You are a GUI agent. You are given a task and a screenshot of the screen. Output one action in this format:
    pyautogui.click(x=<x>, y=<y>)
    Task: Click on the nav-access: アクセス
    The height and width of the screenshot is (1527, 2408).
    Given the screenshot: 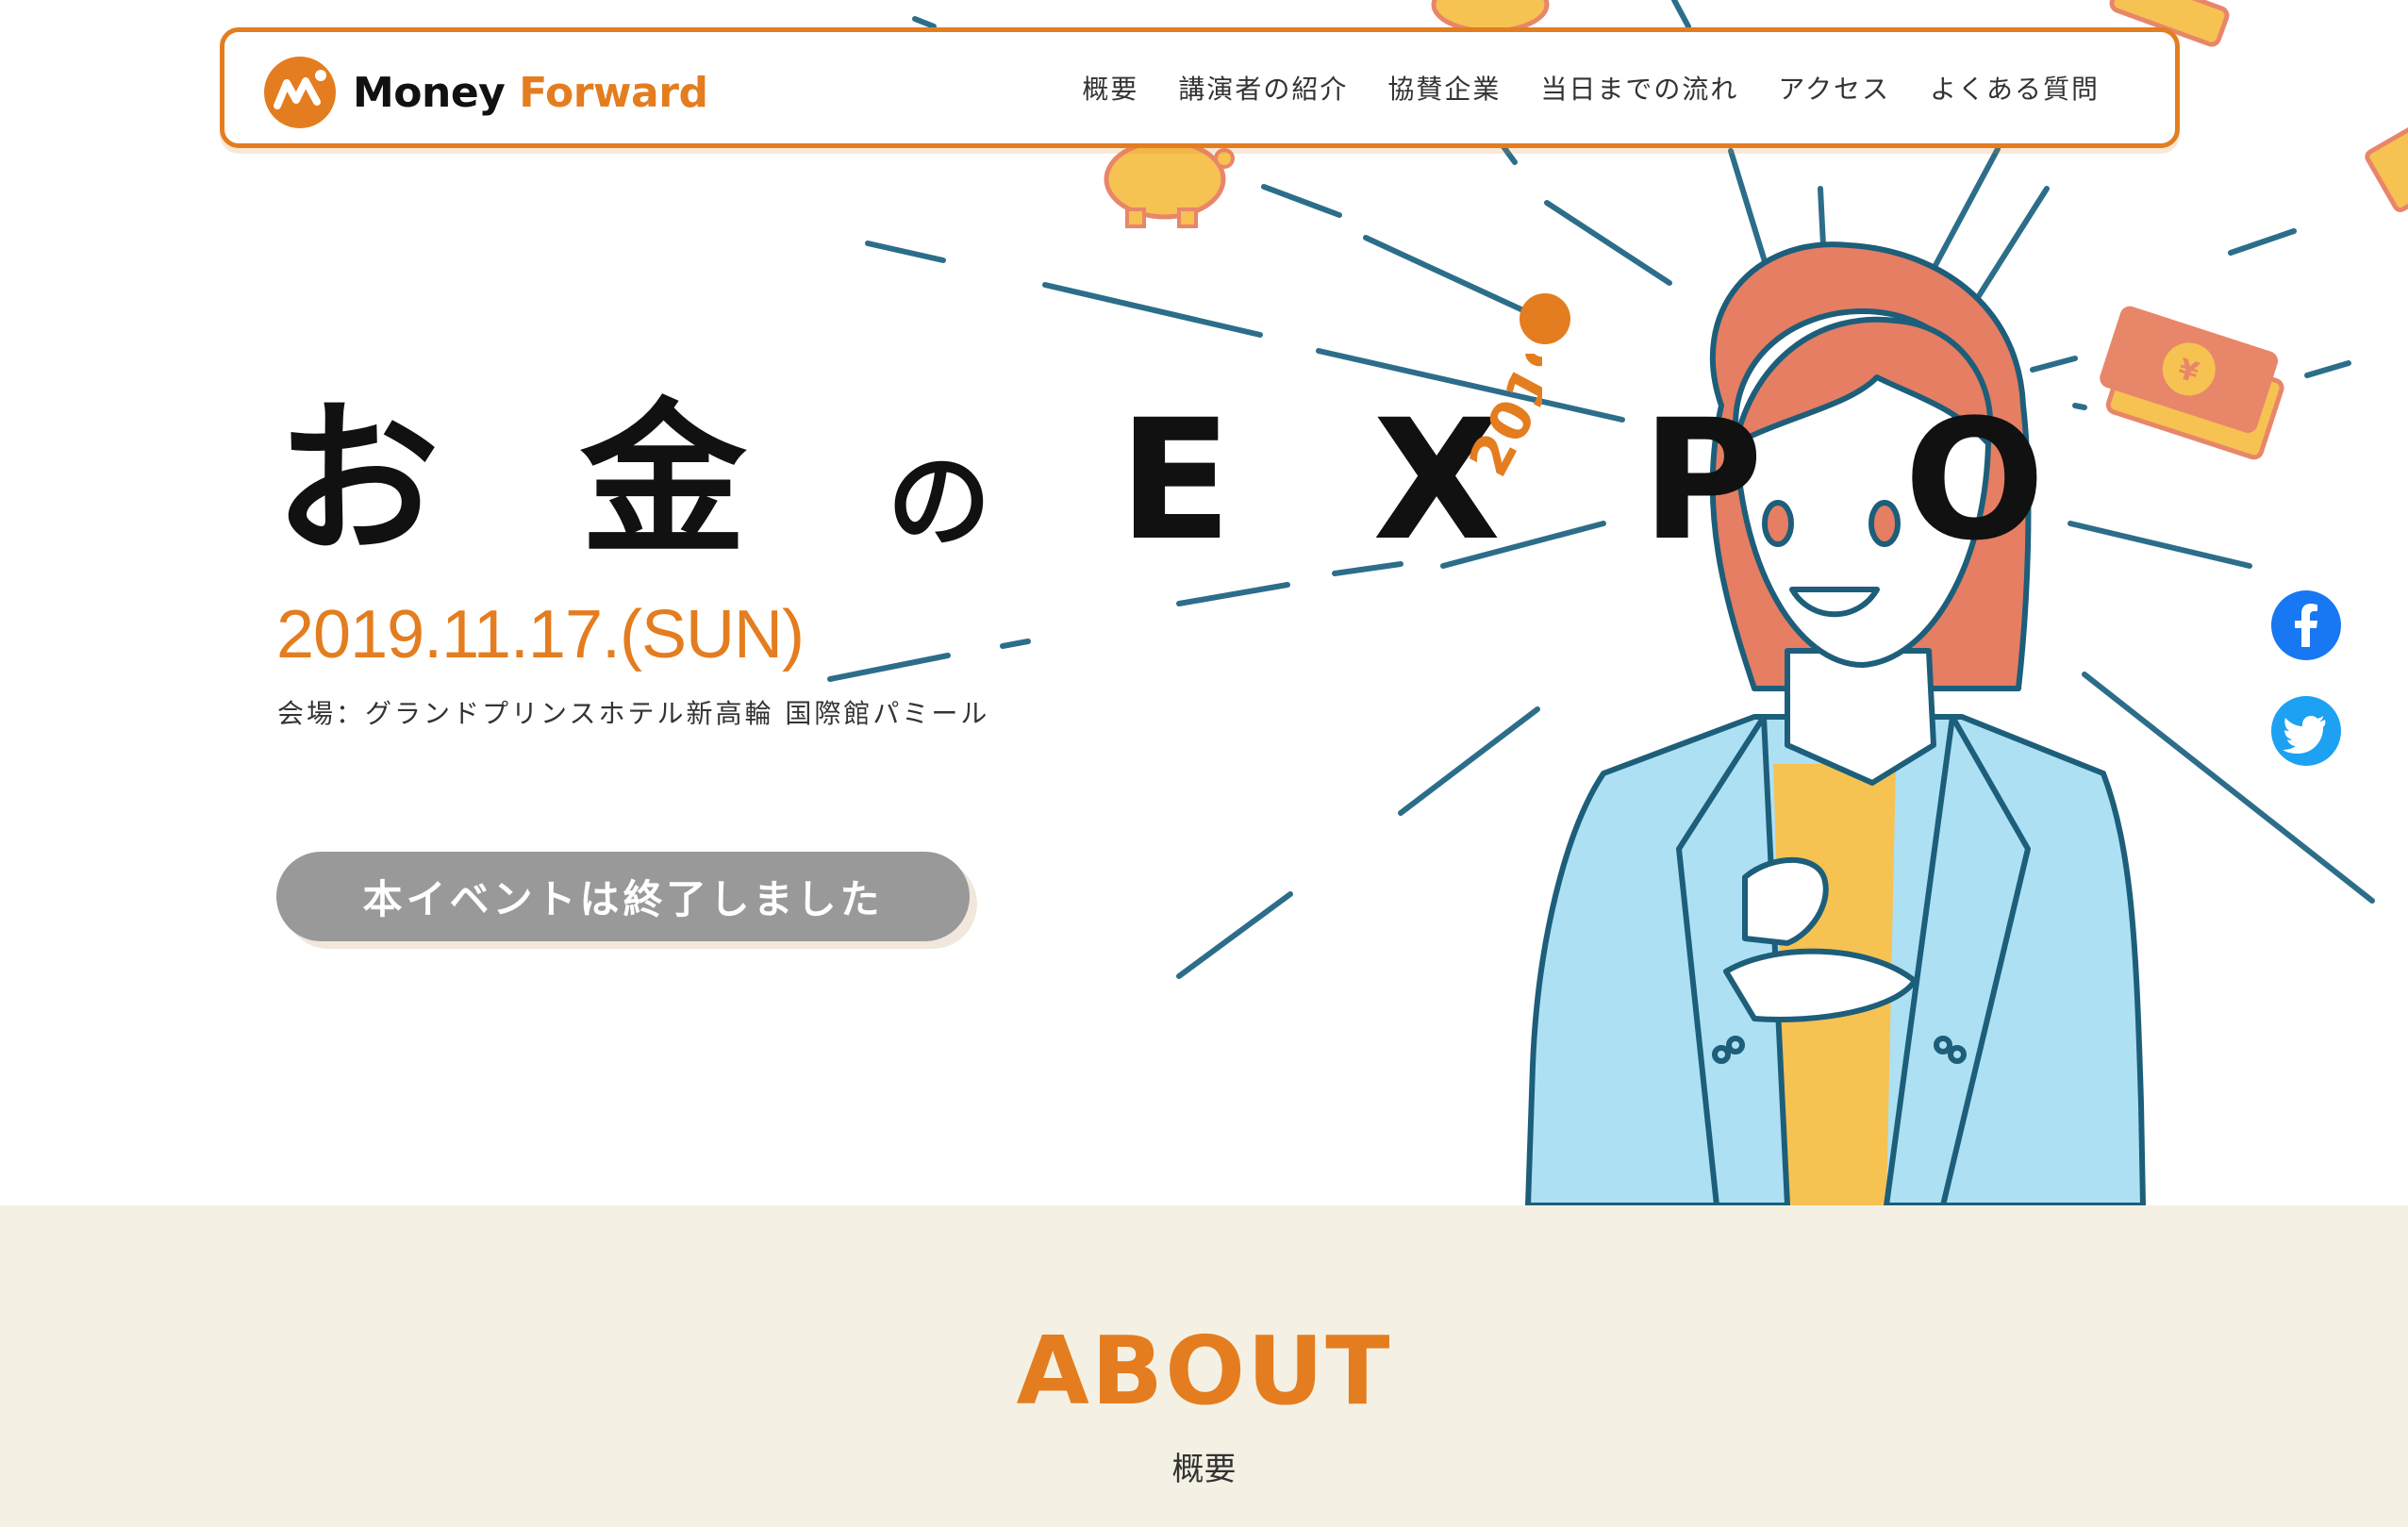 What is the action you would take?
    pyautogui.click(x=1834, y=88)
    